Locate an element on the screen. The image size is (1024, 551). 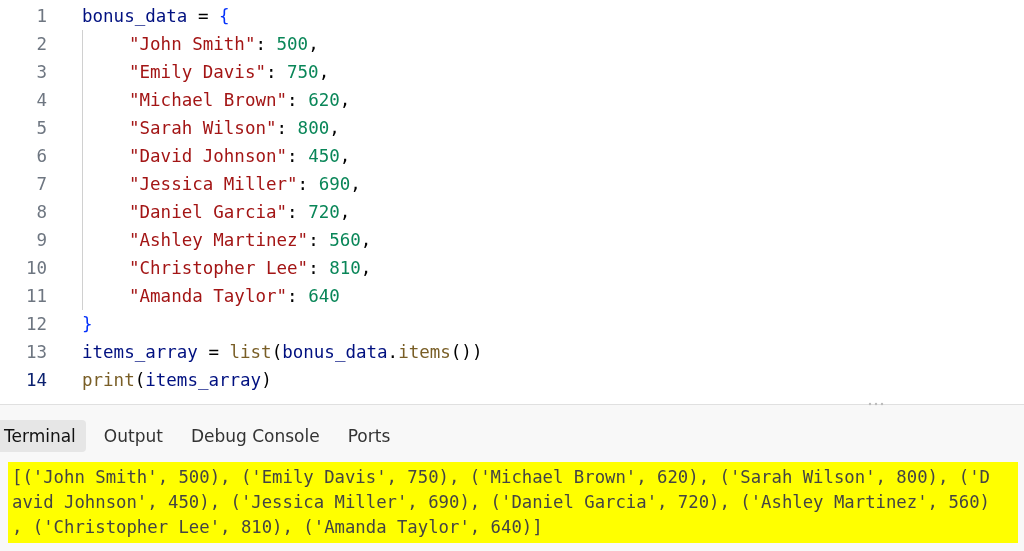
code-line: } is located at coordinates (87, 324).